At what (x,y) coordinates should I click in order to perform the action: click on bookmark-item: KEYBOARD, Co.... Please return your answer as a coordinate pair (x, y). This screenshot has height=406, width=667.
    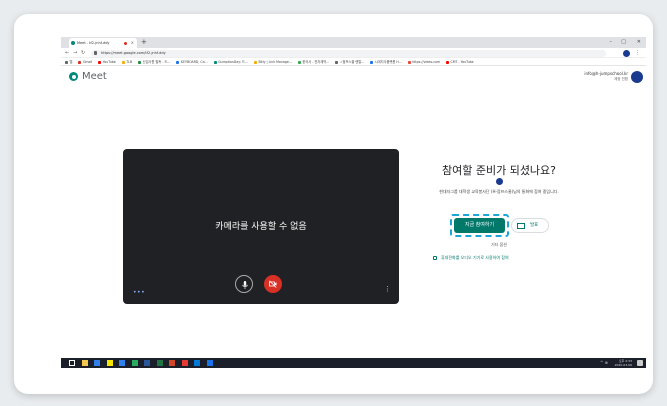
    Looking at the image, I should click on (192, 61).